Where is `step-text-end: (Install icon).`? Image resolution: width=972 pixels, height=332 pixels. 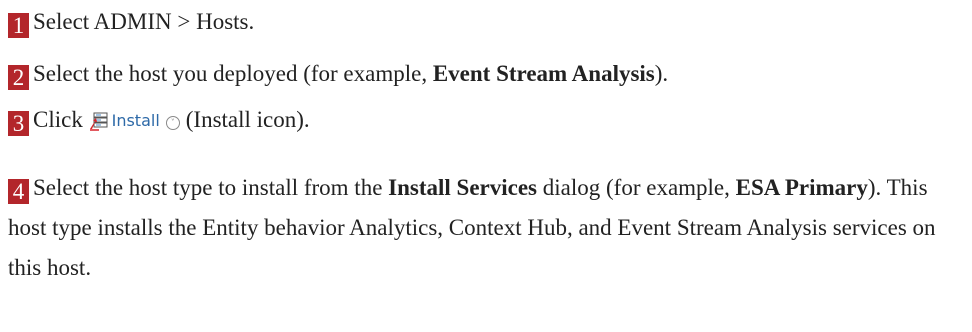
step-text-end: (Install icon). is located at coordinates (247, 119).